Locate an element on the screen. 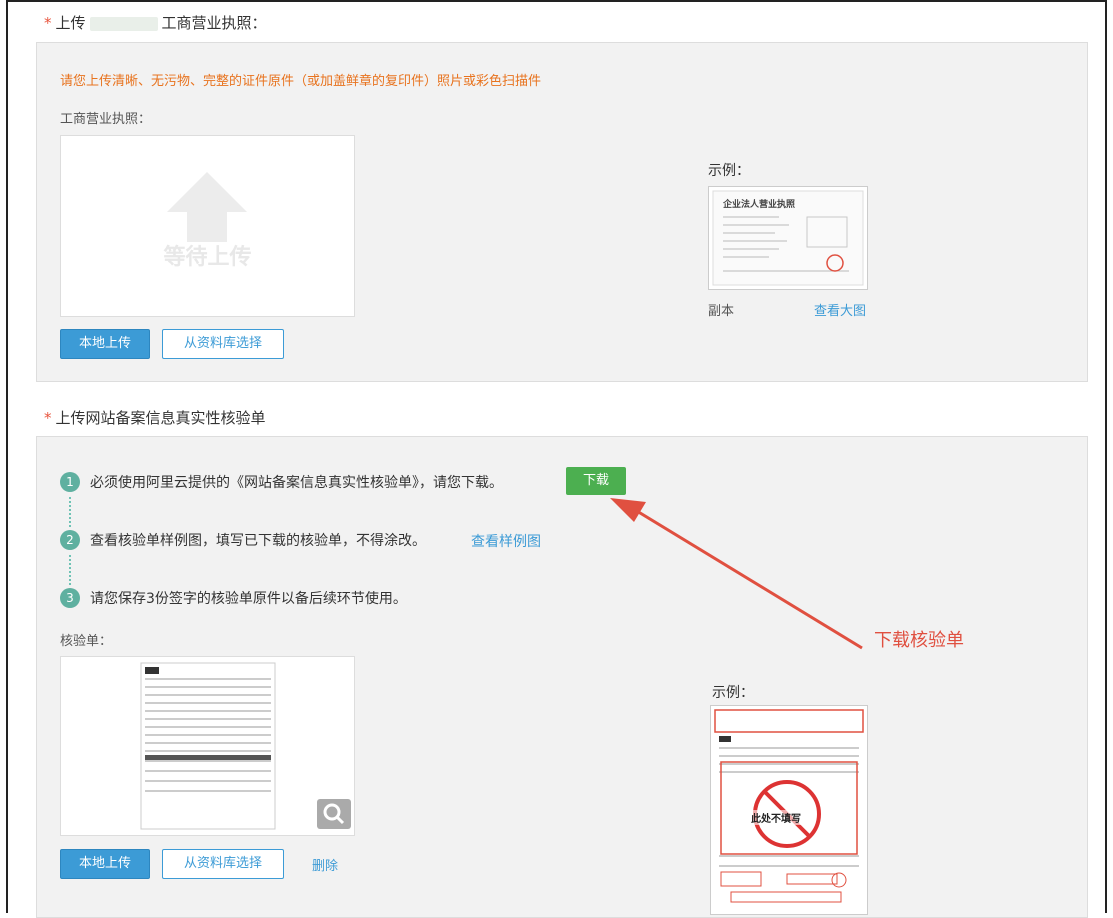  view-large-image-link: 查看大图 is located at coordinates (840, 309).